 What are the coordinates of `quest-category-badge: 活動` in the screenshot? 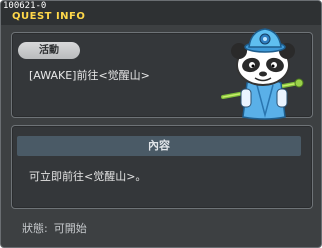 It's located at (49, 50).